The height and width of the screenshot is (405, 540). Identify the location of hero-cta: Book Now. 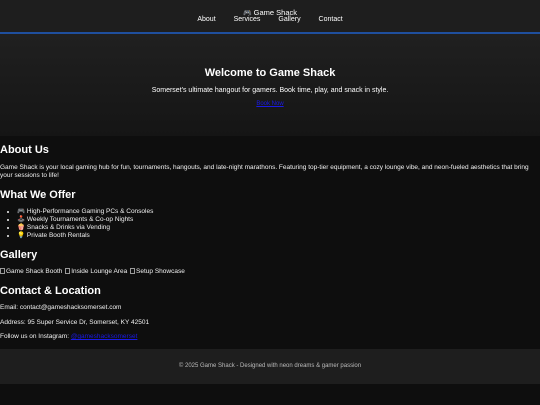
(270, 104).